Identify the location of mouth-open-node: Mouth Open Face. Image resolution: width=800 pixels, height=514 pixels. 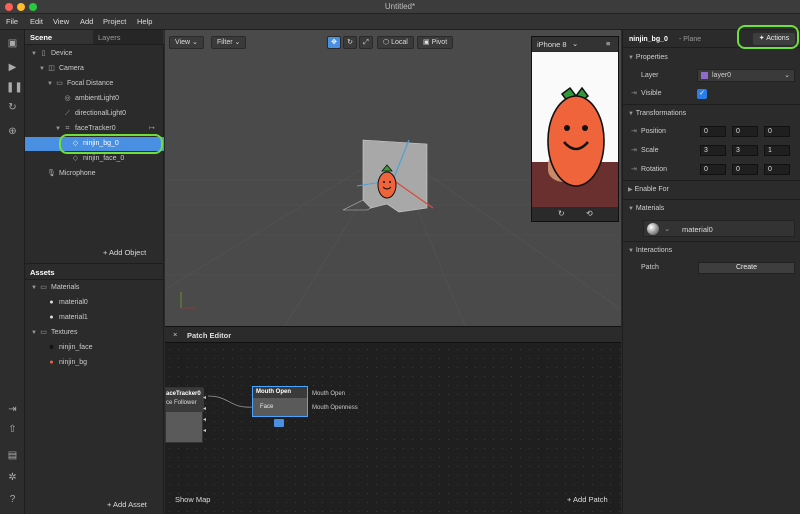
(280, 401).